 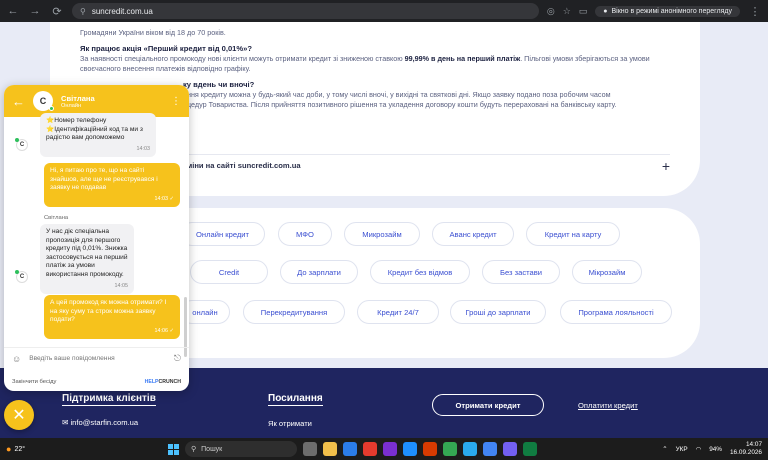 I want to click on tag-perekredytuvannia: Перекредитування, so click(x=294, y=312).